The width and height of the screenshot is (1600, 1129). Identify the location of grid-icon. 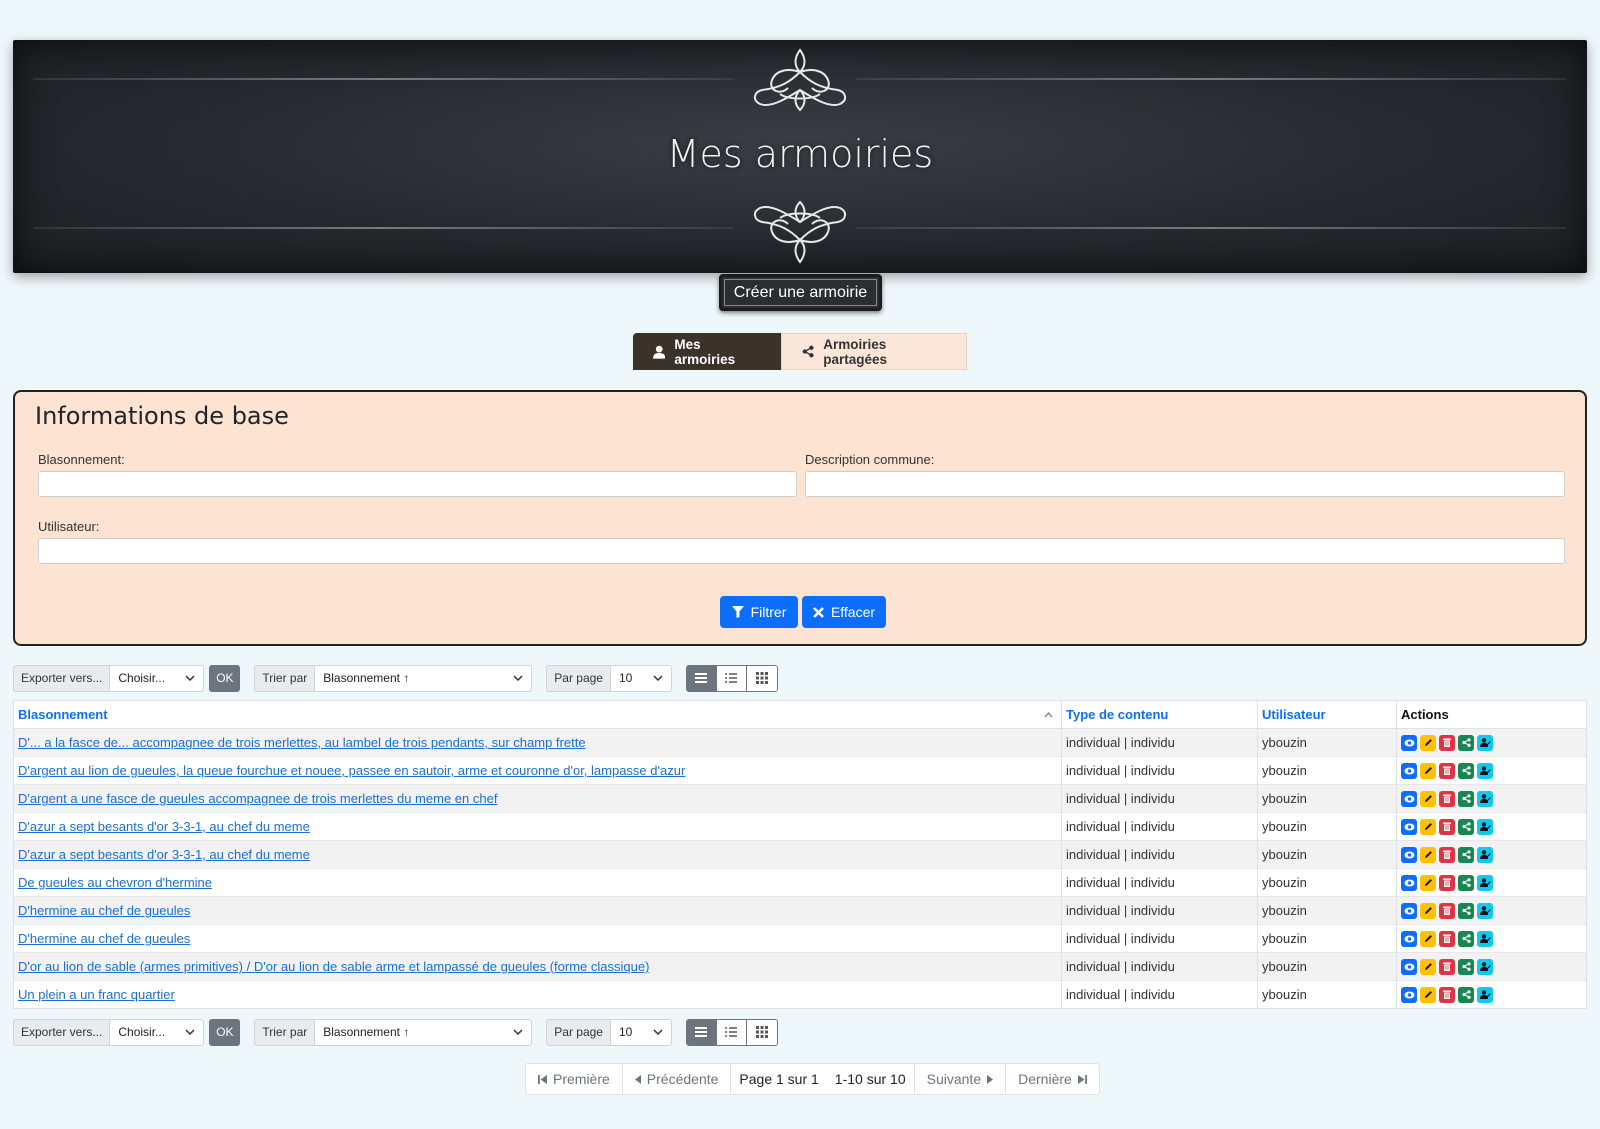
(761, 678).